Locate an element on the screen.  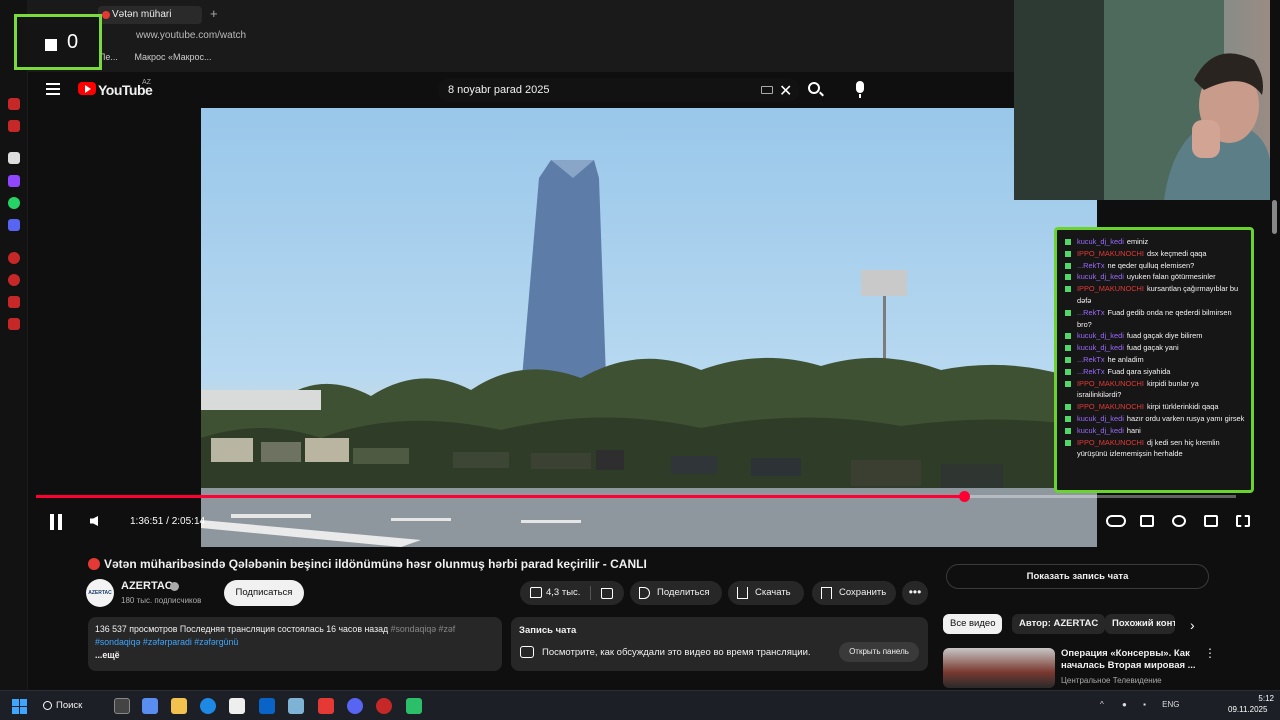
chat-replay-title: Запись чата is located at coordinates (548, 630).